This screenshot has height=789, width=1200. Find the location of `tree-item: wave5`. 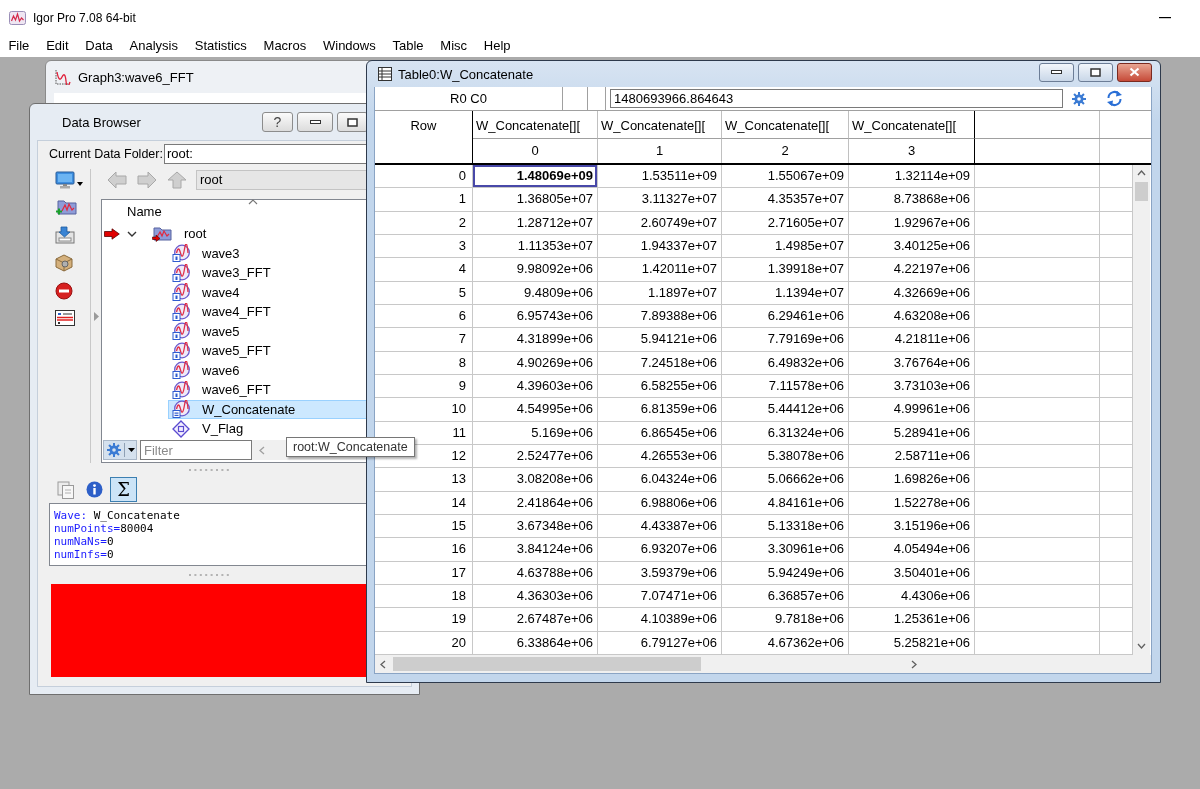

tree-item: wave5 is located at coordinates (267, 331).